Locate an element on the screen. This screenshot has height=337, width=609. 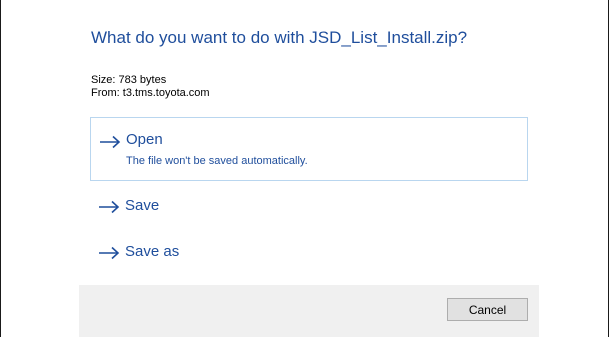
open-option-label: Open is located at coordinates (144, 139).